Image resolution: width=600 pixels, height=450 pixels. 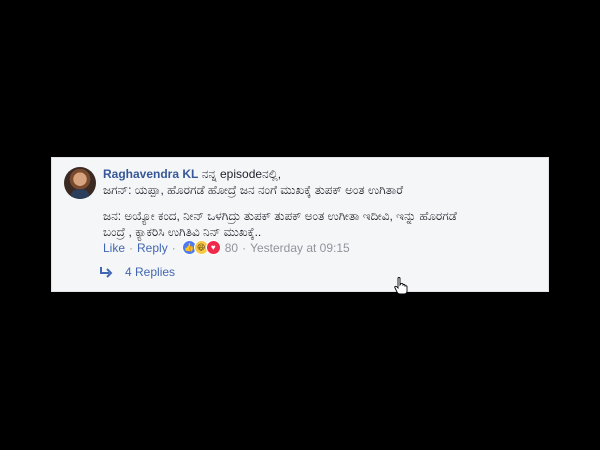 What do you see at coordinates (80, 183) in the screenshot?
I see `avatar` at bounding box center [80, 183].